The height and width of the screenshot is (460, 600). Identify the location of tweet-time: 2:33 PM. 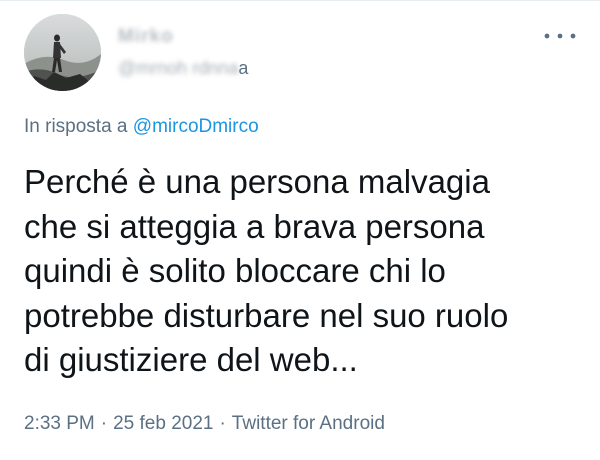
(59, 423).